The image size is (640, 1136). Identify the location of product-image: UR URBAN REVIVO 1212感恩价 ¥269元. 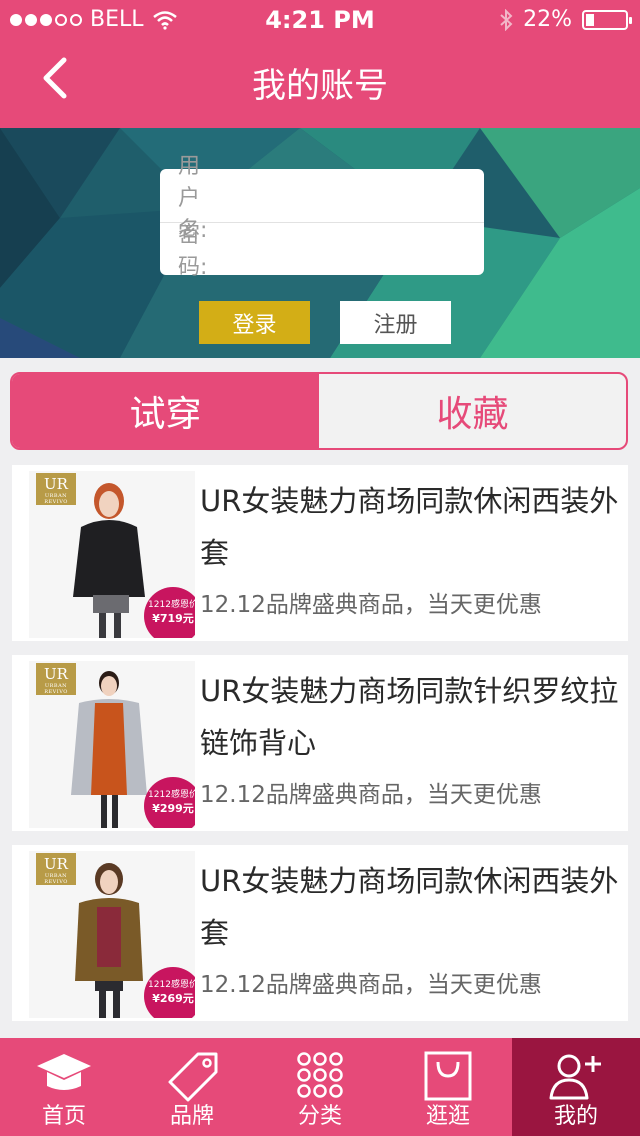
(112, 934).